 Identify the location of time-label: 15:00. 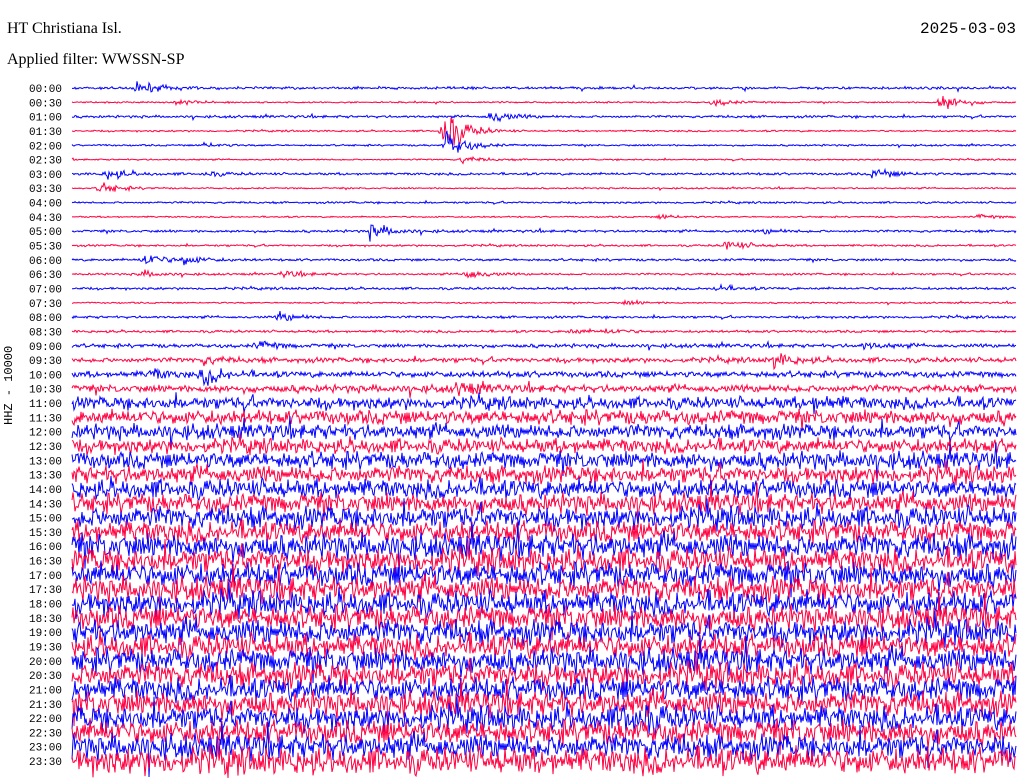
(45, 520).